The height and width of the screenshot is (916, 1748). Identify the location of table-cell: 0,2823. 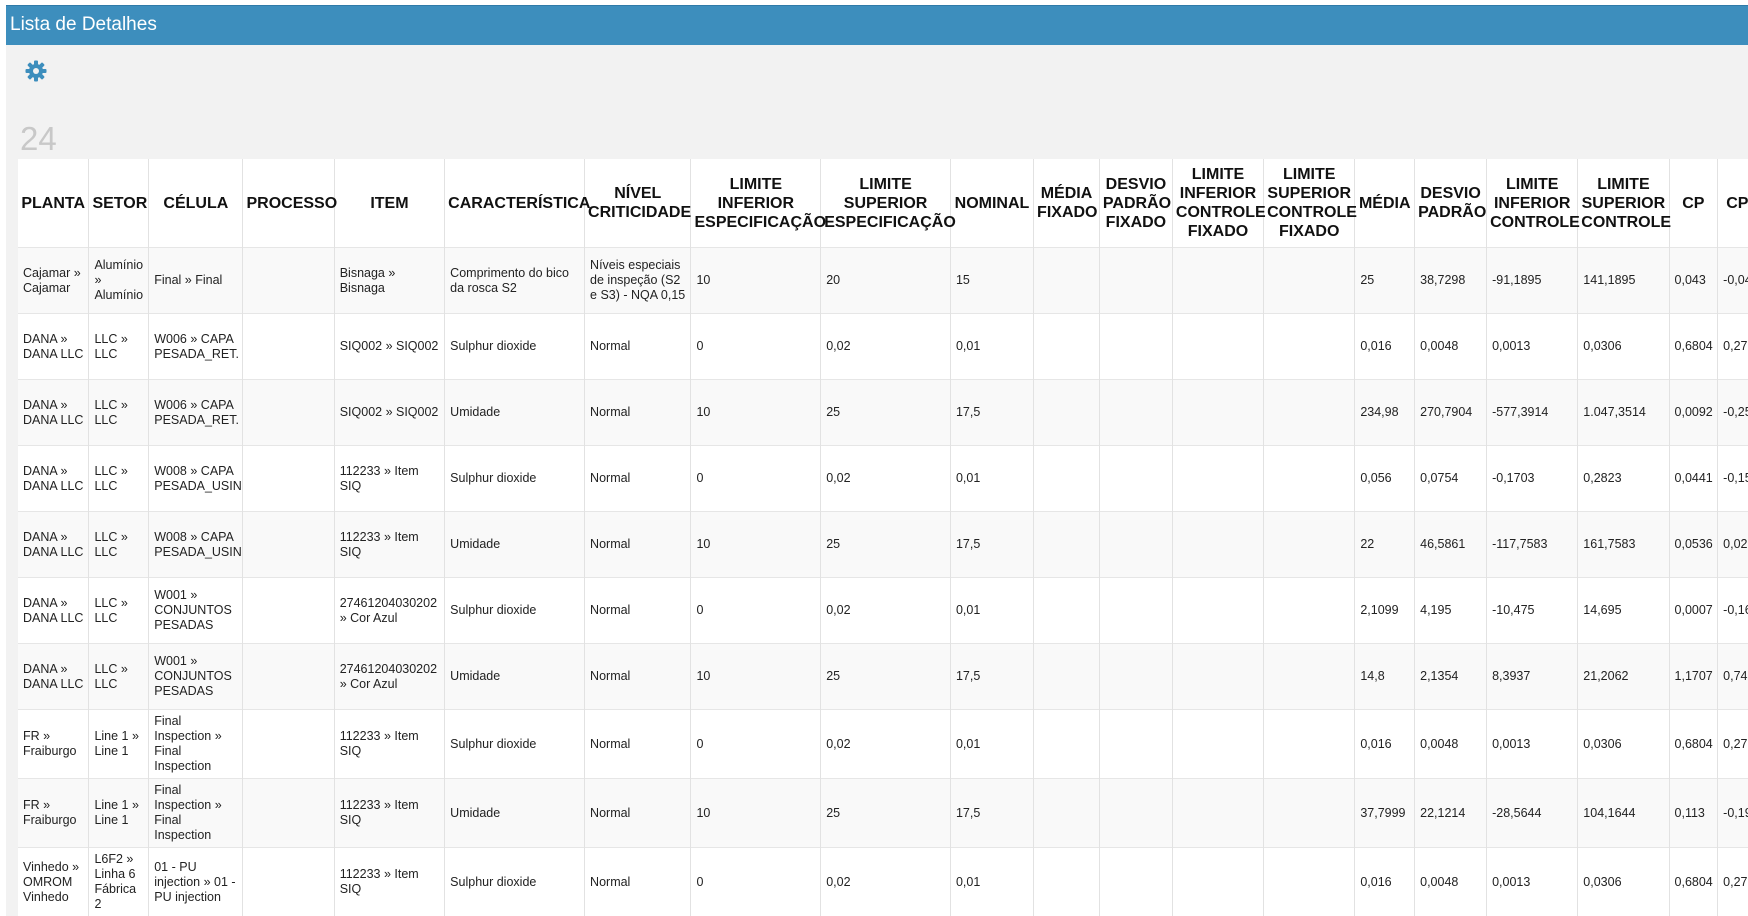
(1623, 478).